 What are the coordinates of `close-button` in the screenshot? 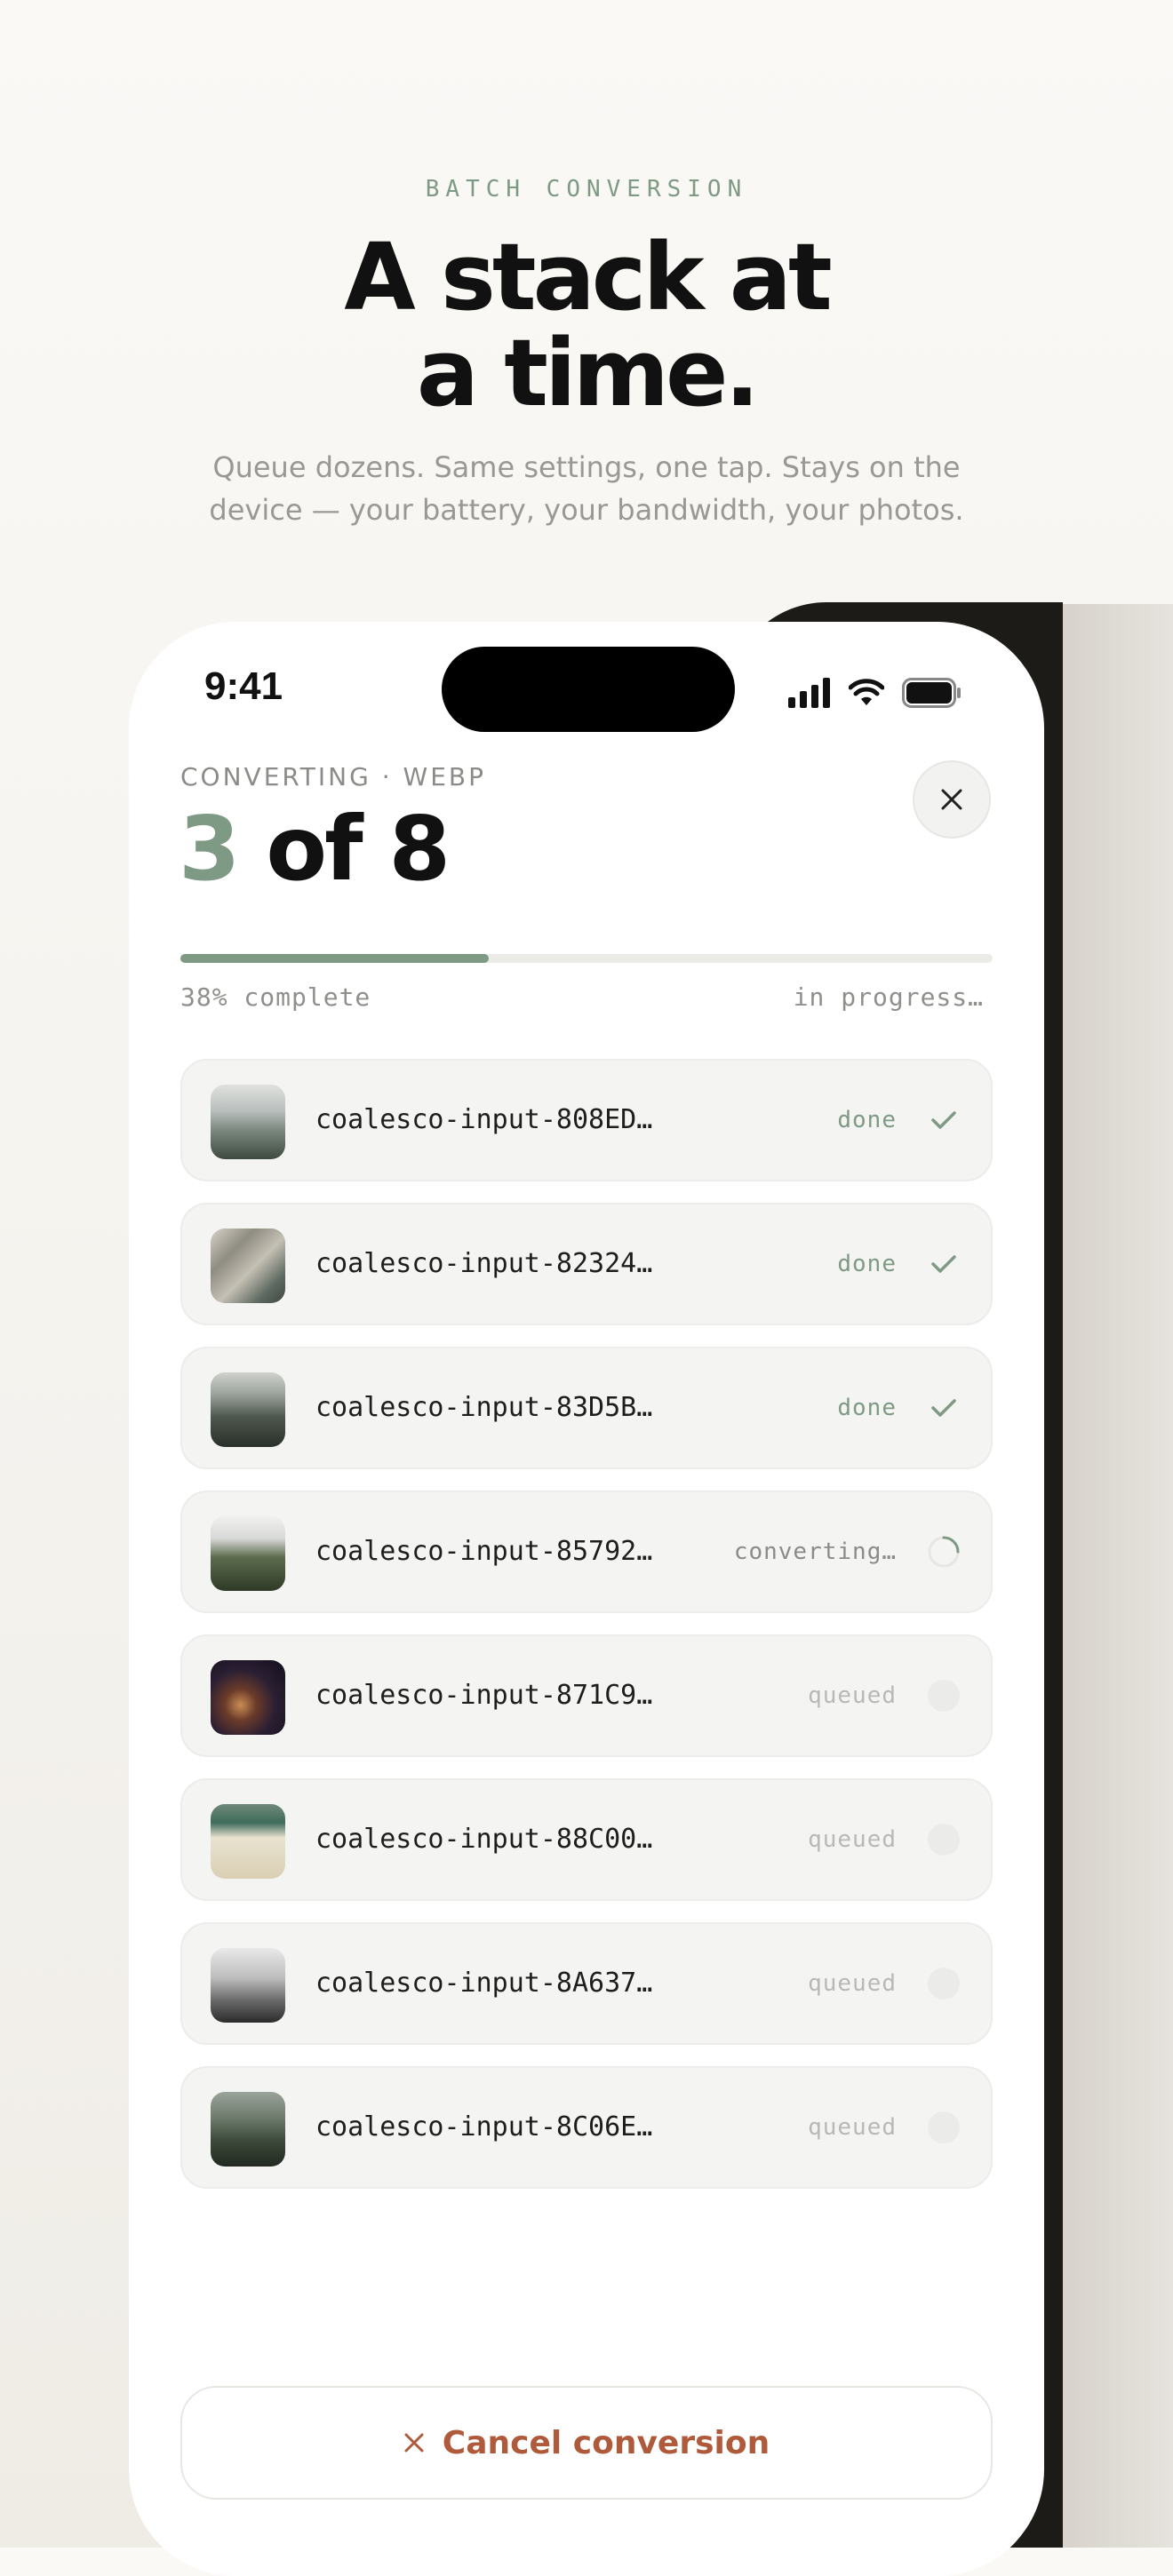 It's located at (952, 799).